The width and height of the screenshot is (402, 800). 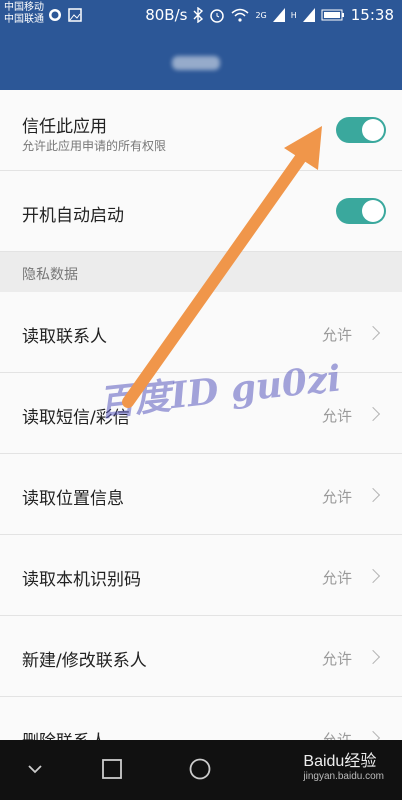 What do you see at coordinates (35, 769) in the screenshot?
I see `back-icon` at bounding box center [35, 769].